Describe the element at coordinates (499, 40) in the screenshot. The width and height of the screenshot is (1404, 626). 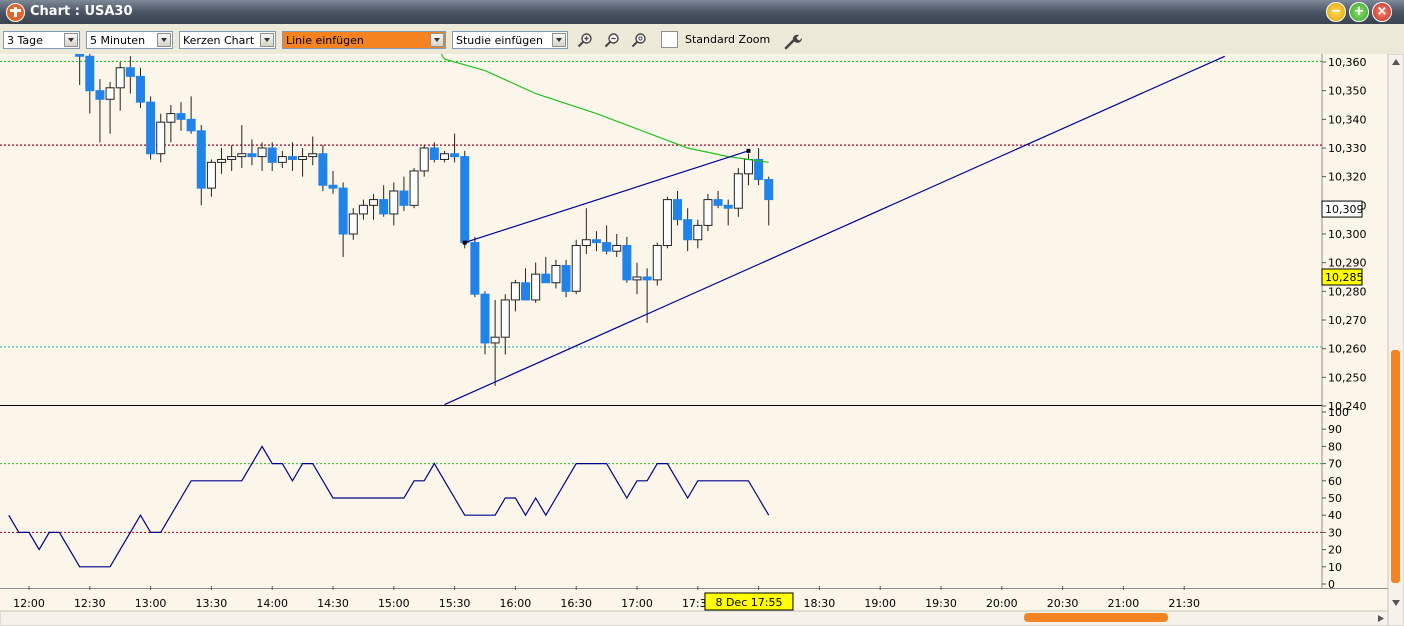
I see `study-insert-select-value: Studie einfügen` at that location.